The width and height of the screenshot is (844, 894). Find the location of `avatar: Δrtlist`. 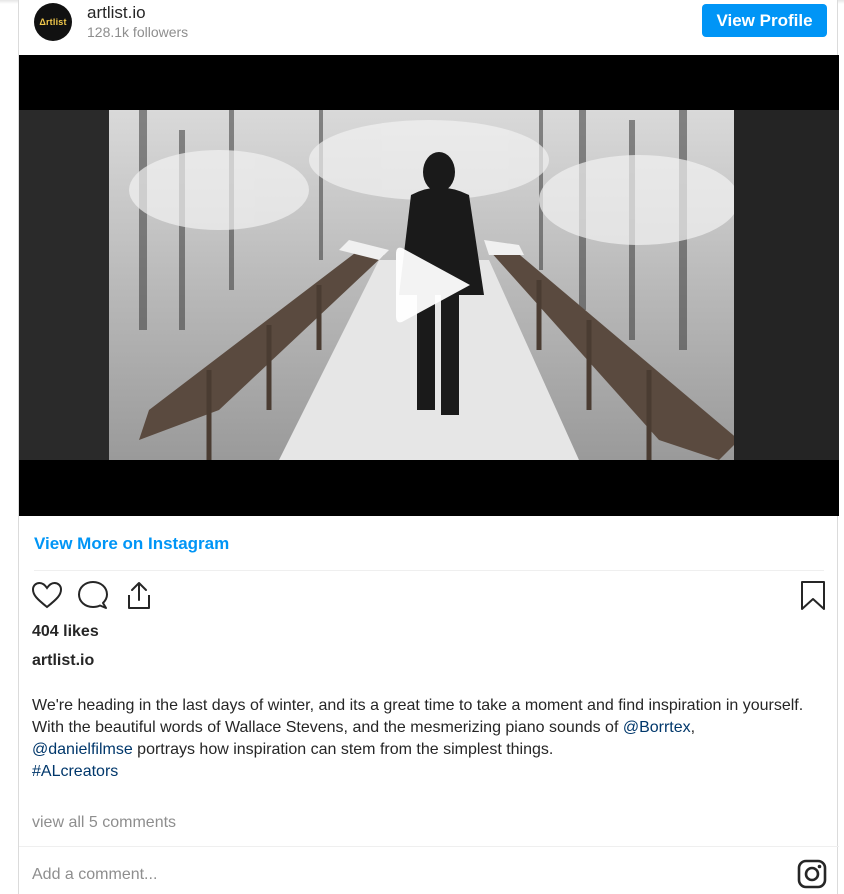

avatar: Δrtlist is located at coordinates (53, 22).